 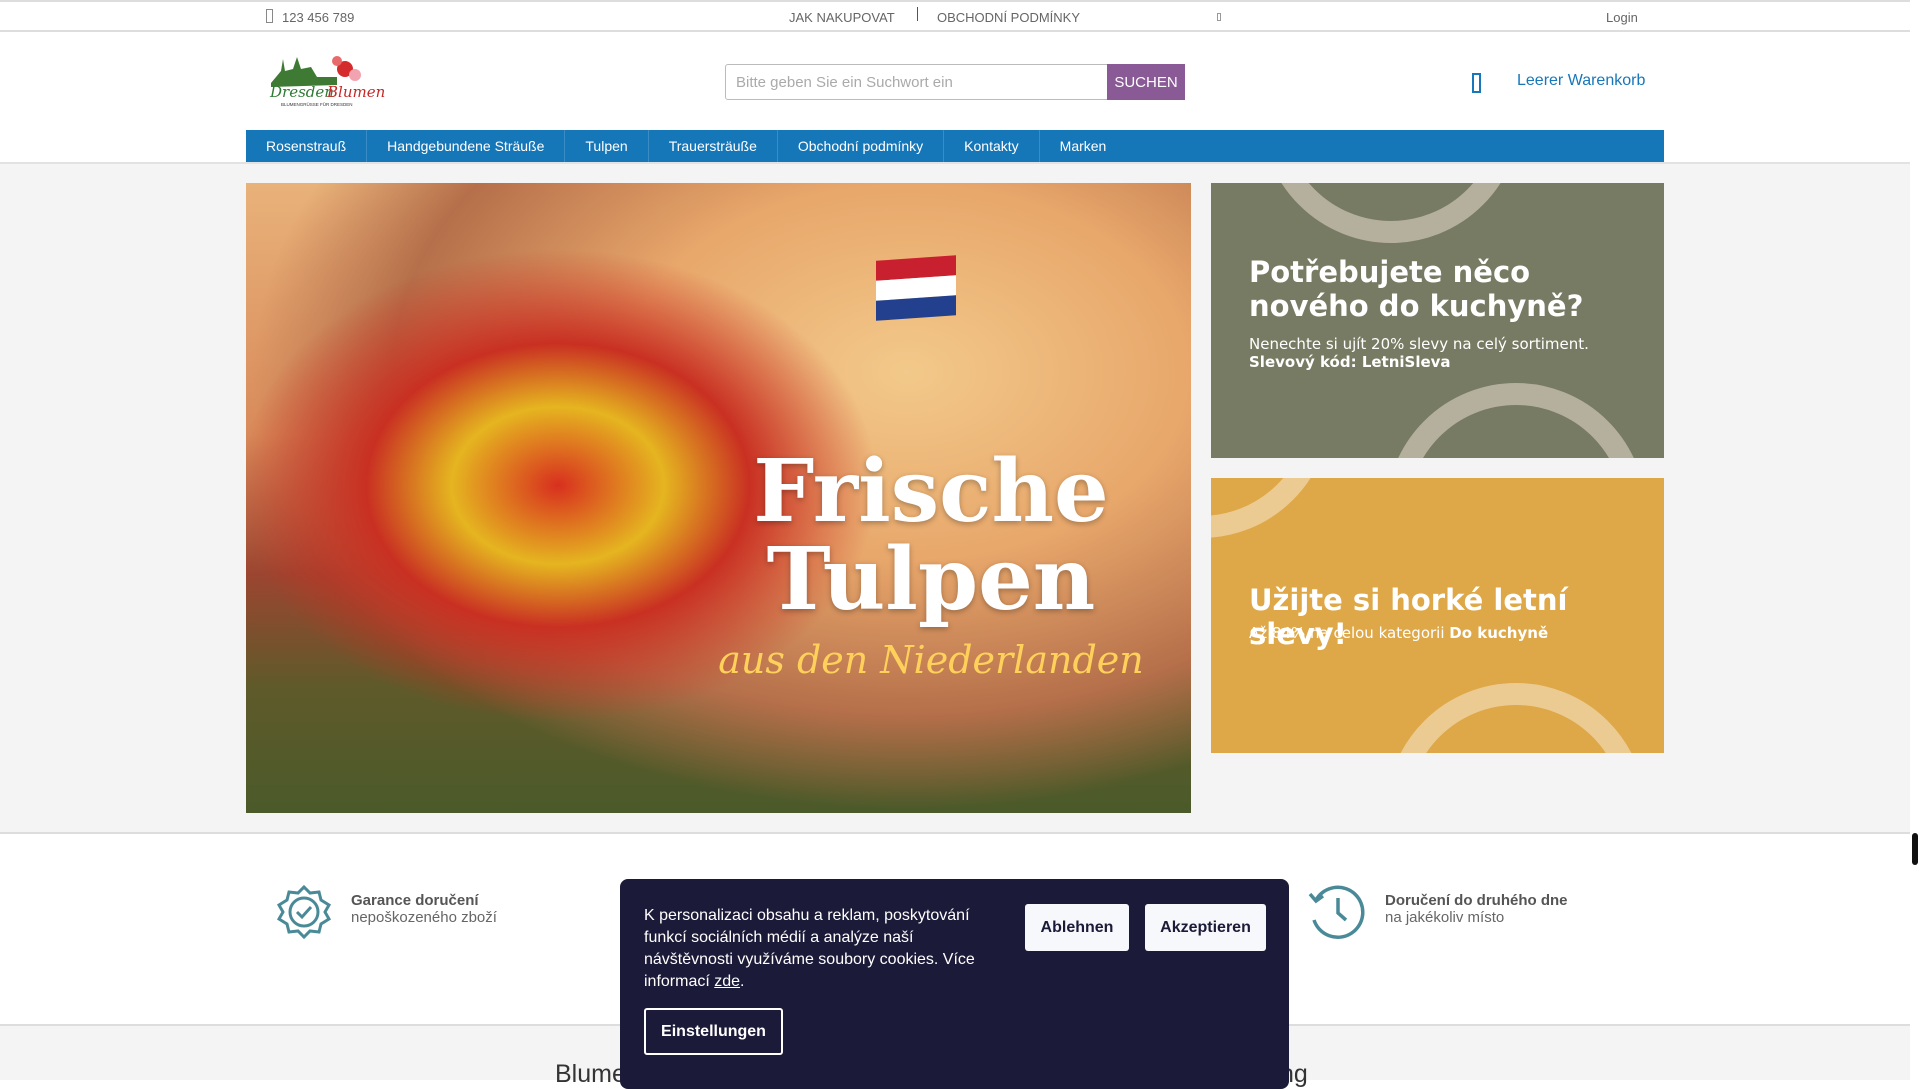 I want to click on section-heading-start: Blume, so click(x=590, y=1074).